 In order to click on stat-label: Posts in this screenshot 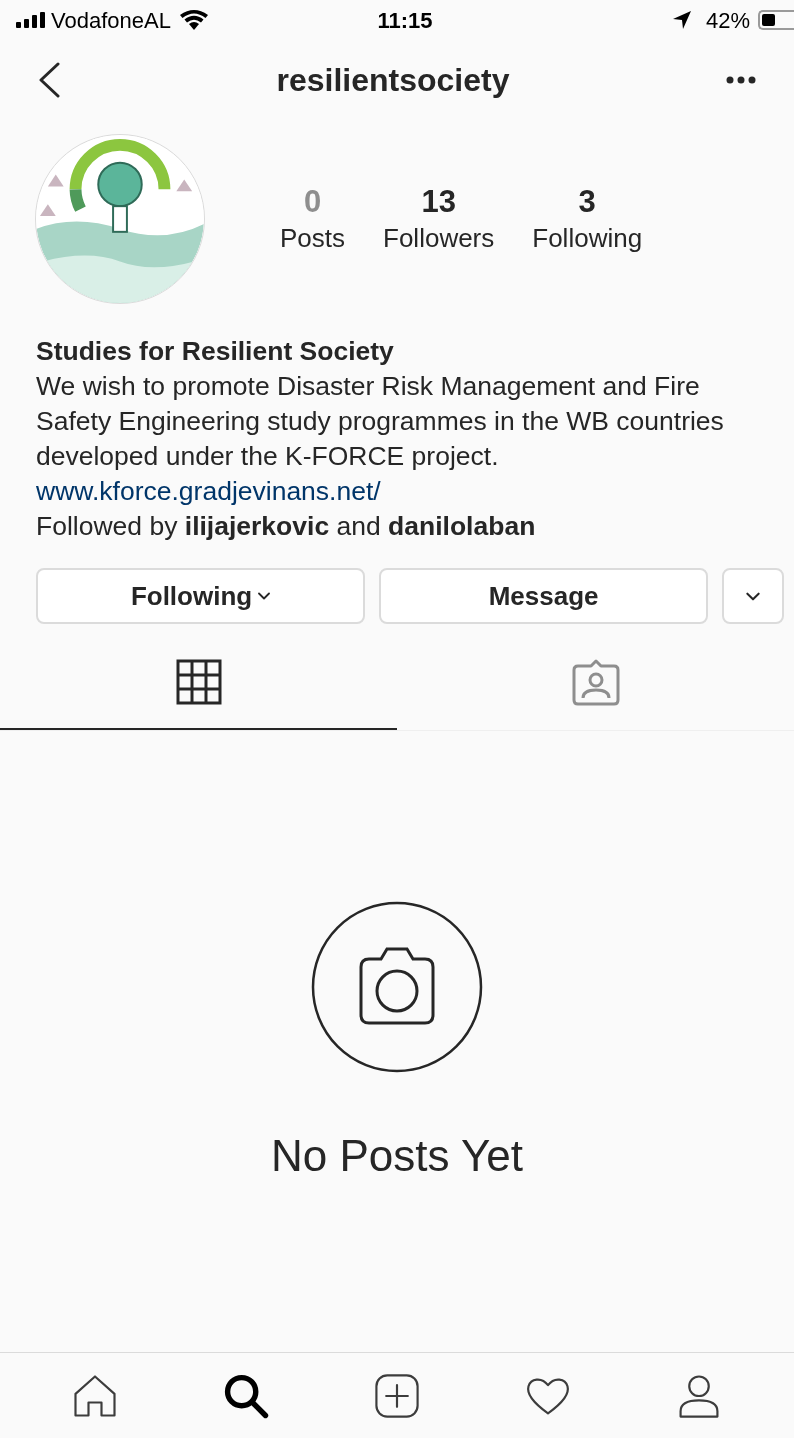, I will do `click(313, 238)`.